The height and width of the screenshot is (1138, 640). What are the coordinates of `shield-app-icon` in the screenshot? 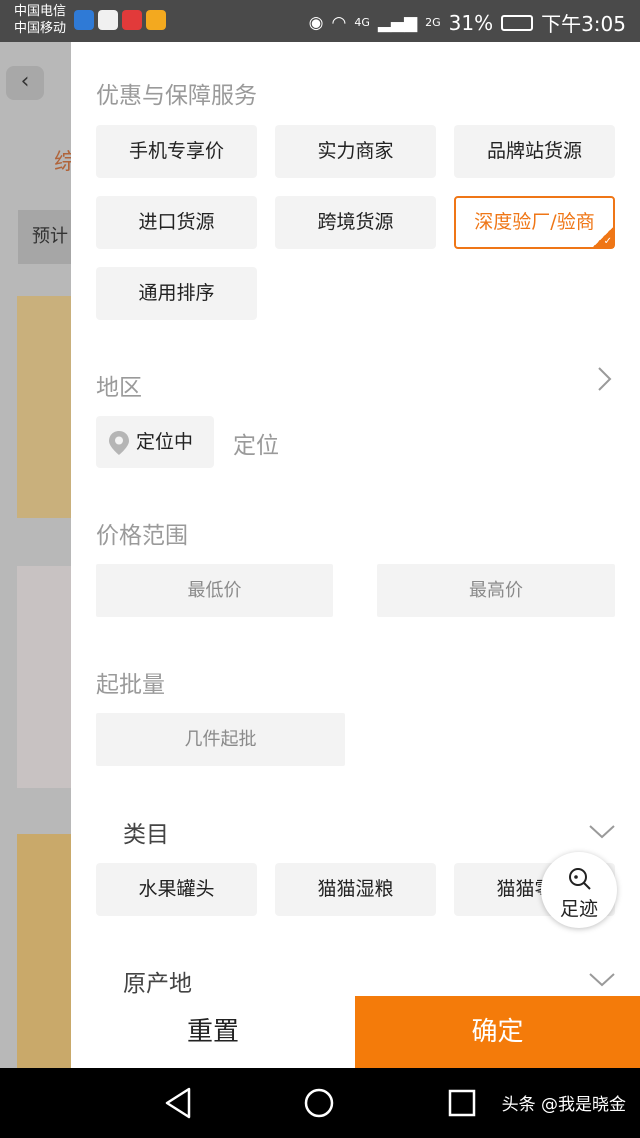 It's located at (84, 20).